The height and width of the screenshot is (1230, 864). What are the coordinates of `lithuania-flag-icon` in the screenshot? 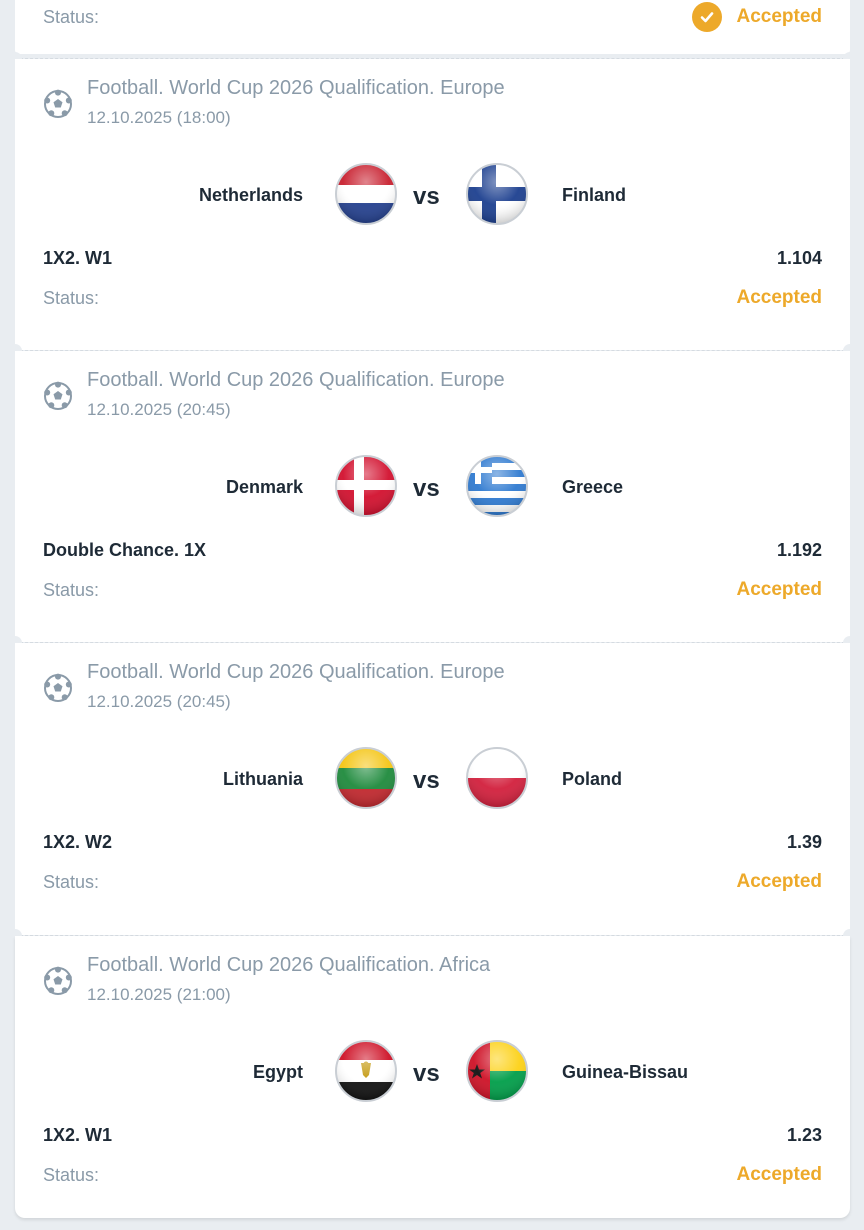 It's located at (366, 778).